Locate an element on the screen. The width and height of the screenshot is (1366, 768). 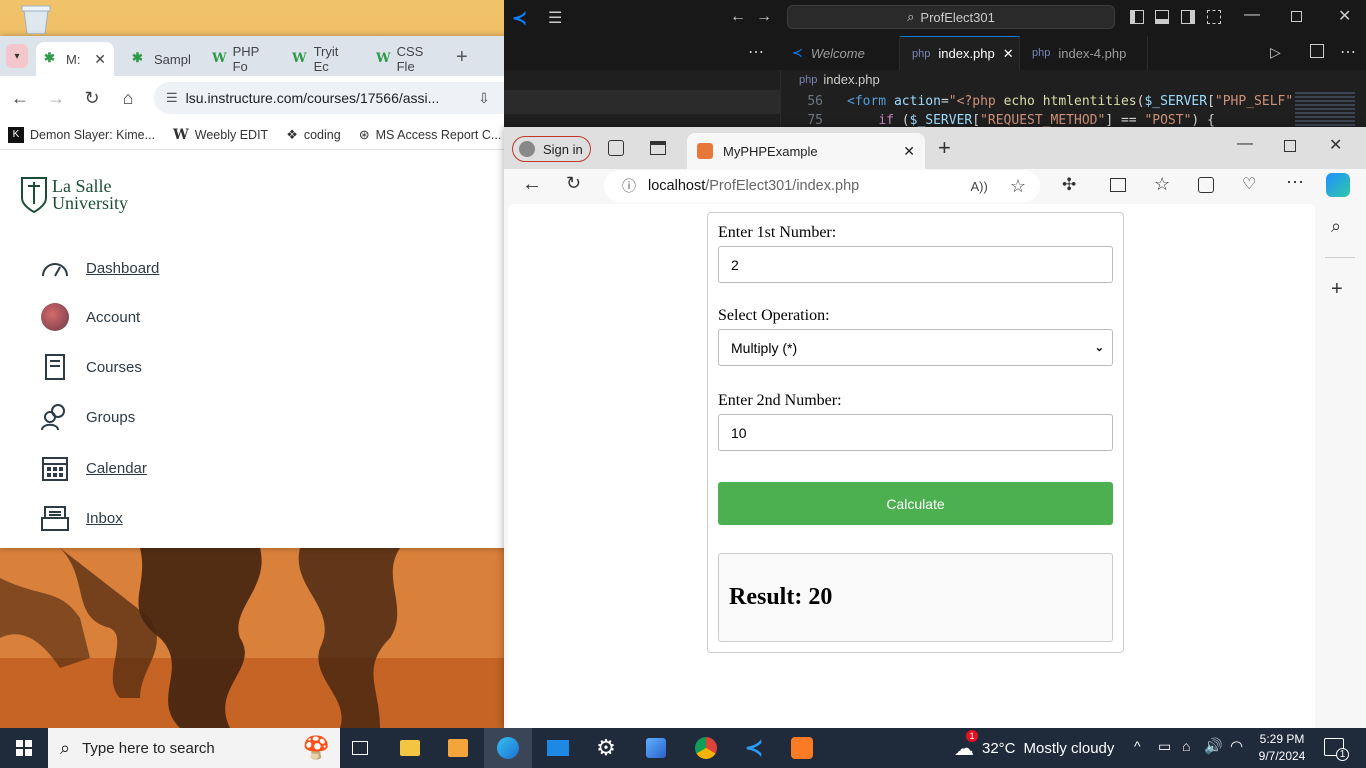
customize-layout-icon is located at coordinates (1214, 17).